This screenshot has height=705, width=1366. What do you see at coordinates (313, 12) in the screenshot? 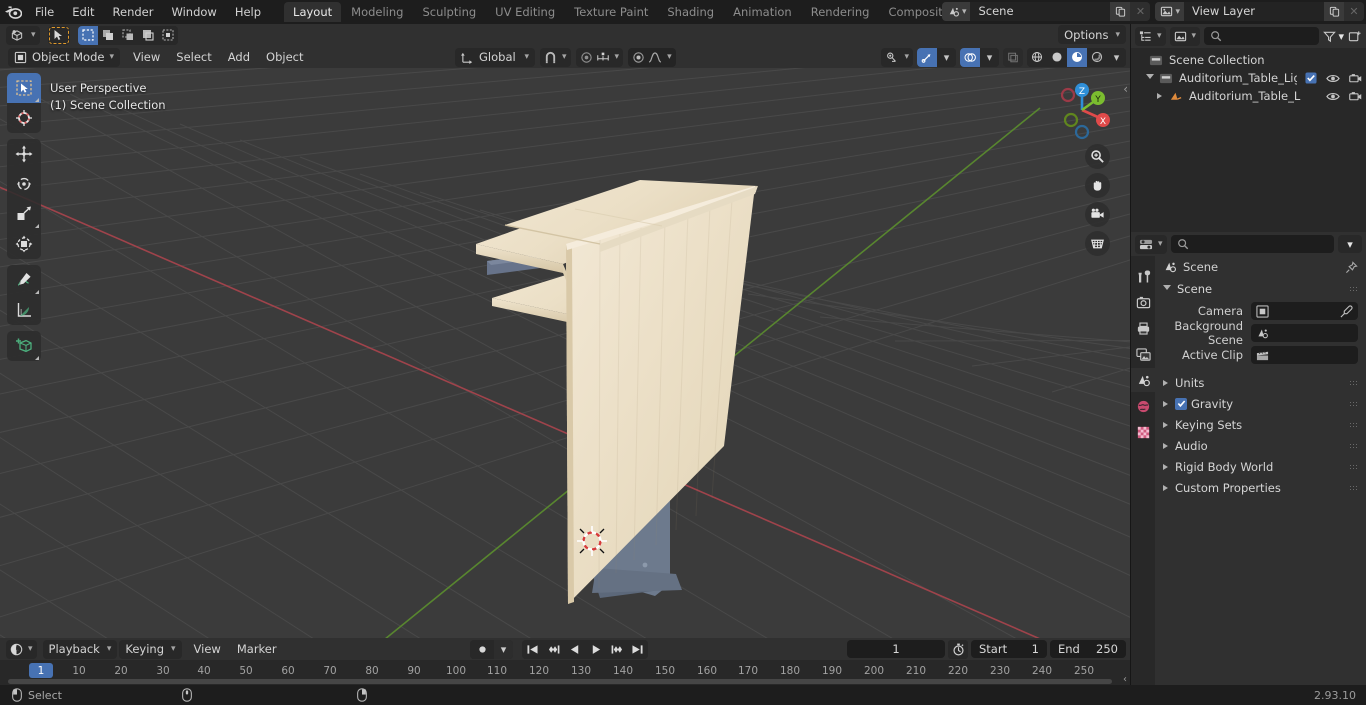
I see `workspace-tab-layout: Layout` at bounding box center [313, 12].